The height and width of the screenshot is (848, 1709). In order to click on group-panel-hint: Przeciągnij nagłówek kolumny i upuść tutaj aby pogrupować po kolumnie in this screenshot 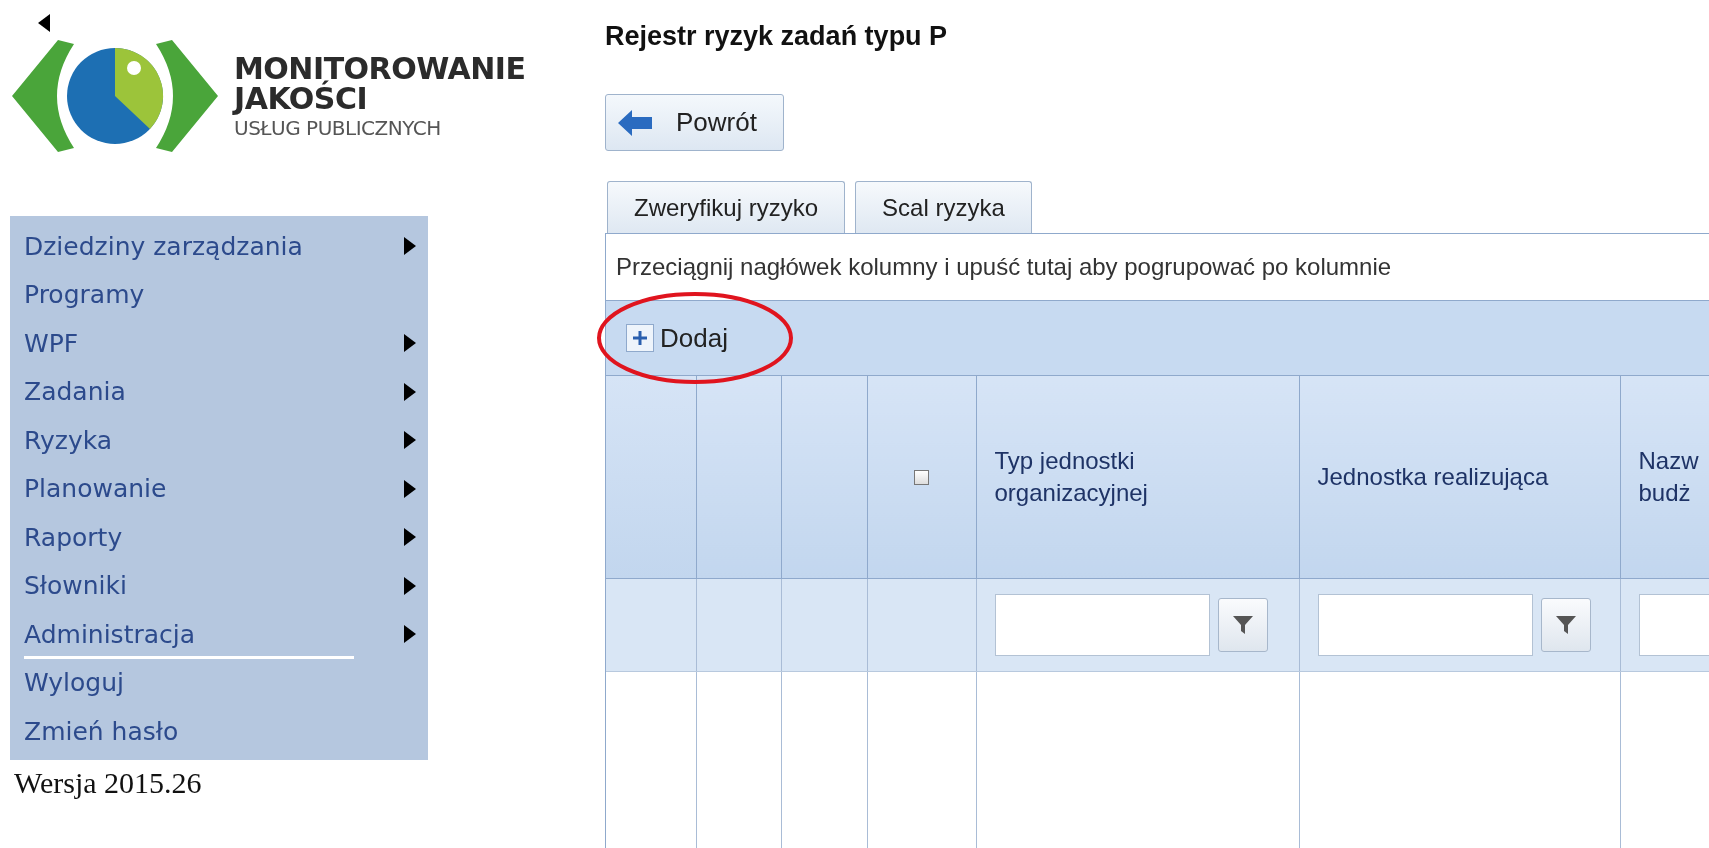, I will do `click(1157, 267)`.